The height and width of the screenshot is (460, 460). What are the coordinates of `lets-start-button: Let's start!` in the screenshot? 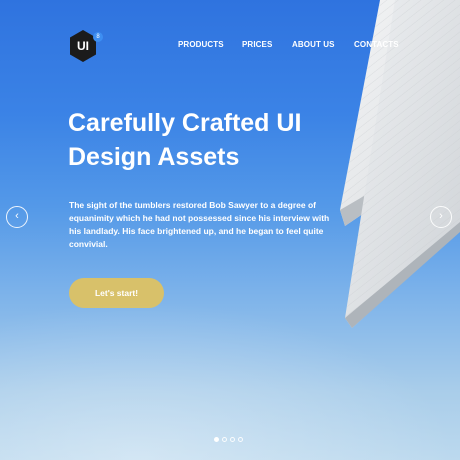 It's located at (116, 293).